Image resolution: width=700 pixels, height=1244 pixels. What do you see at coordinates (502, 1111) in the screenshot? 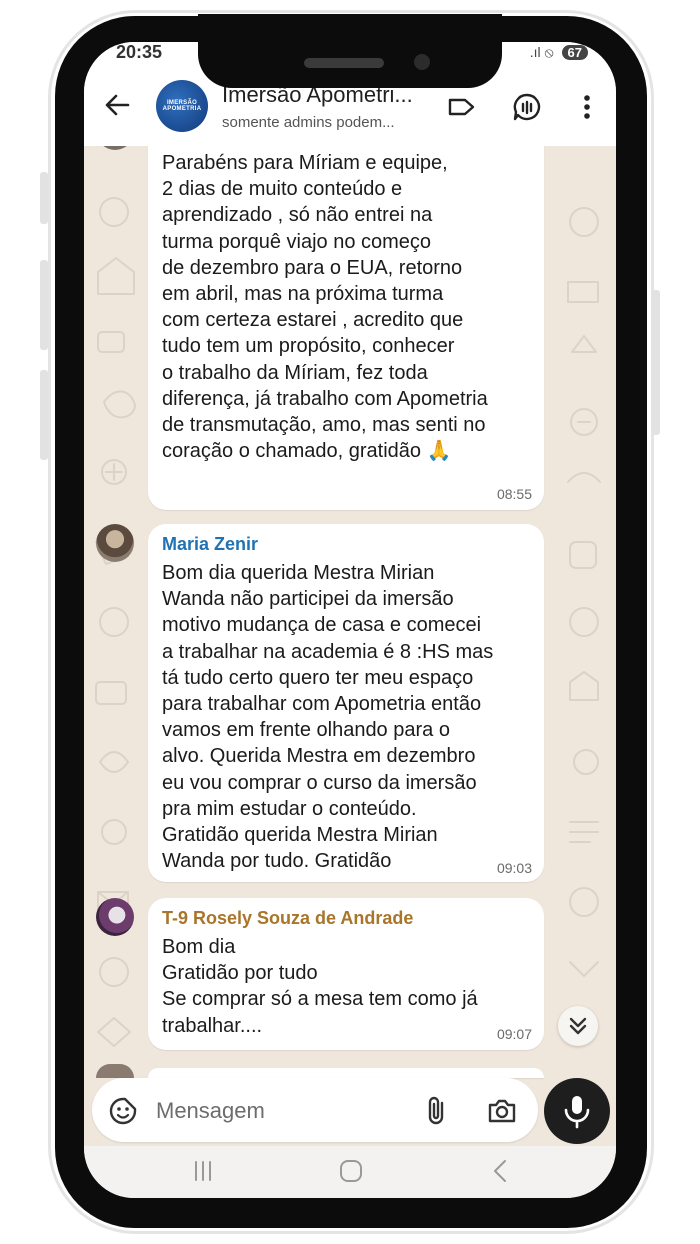
I see `camera-icon` at bounding box center [502, 1111].